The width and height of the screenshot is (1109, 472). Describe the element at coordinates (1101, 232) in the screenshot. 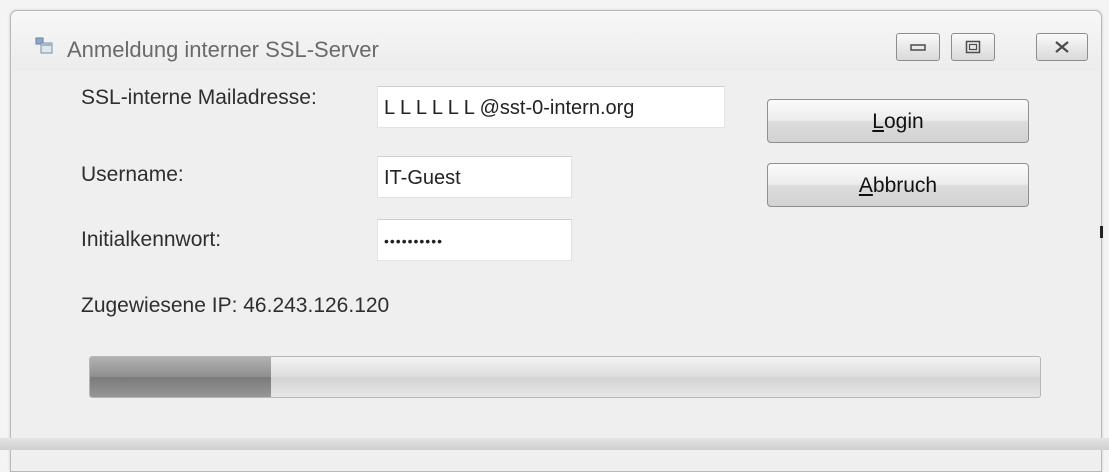

I see `screen-edge-mark` at that location.